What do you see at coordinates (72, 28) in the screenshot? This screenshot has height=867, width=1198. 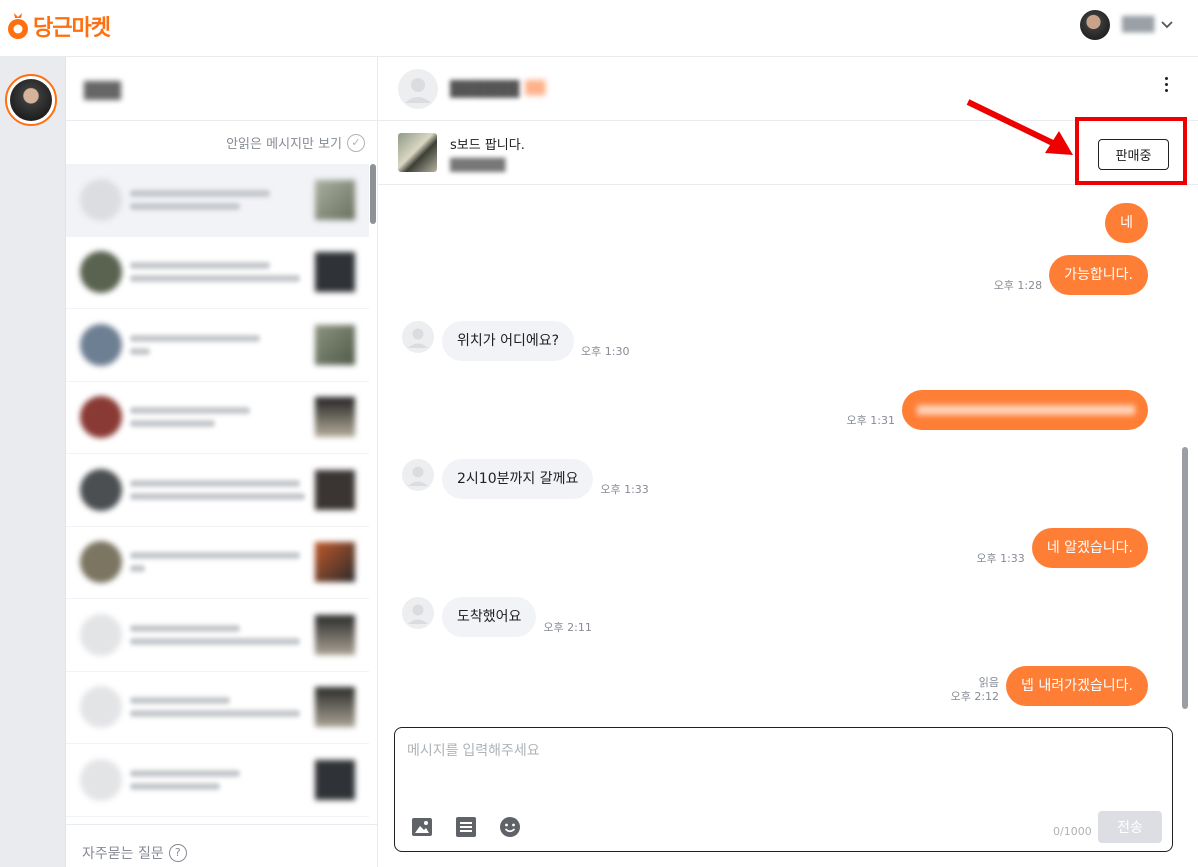 I see `logo-text: 당근마켓` at bounding box center [72, 28].